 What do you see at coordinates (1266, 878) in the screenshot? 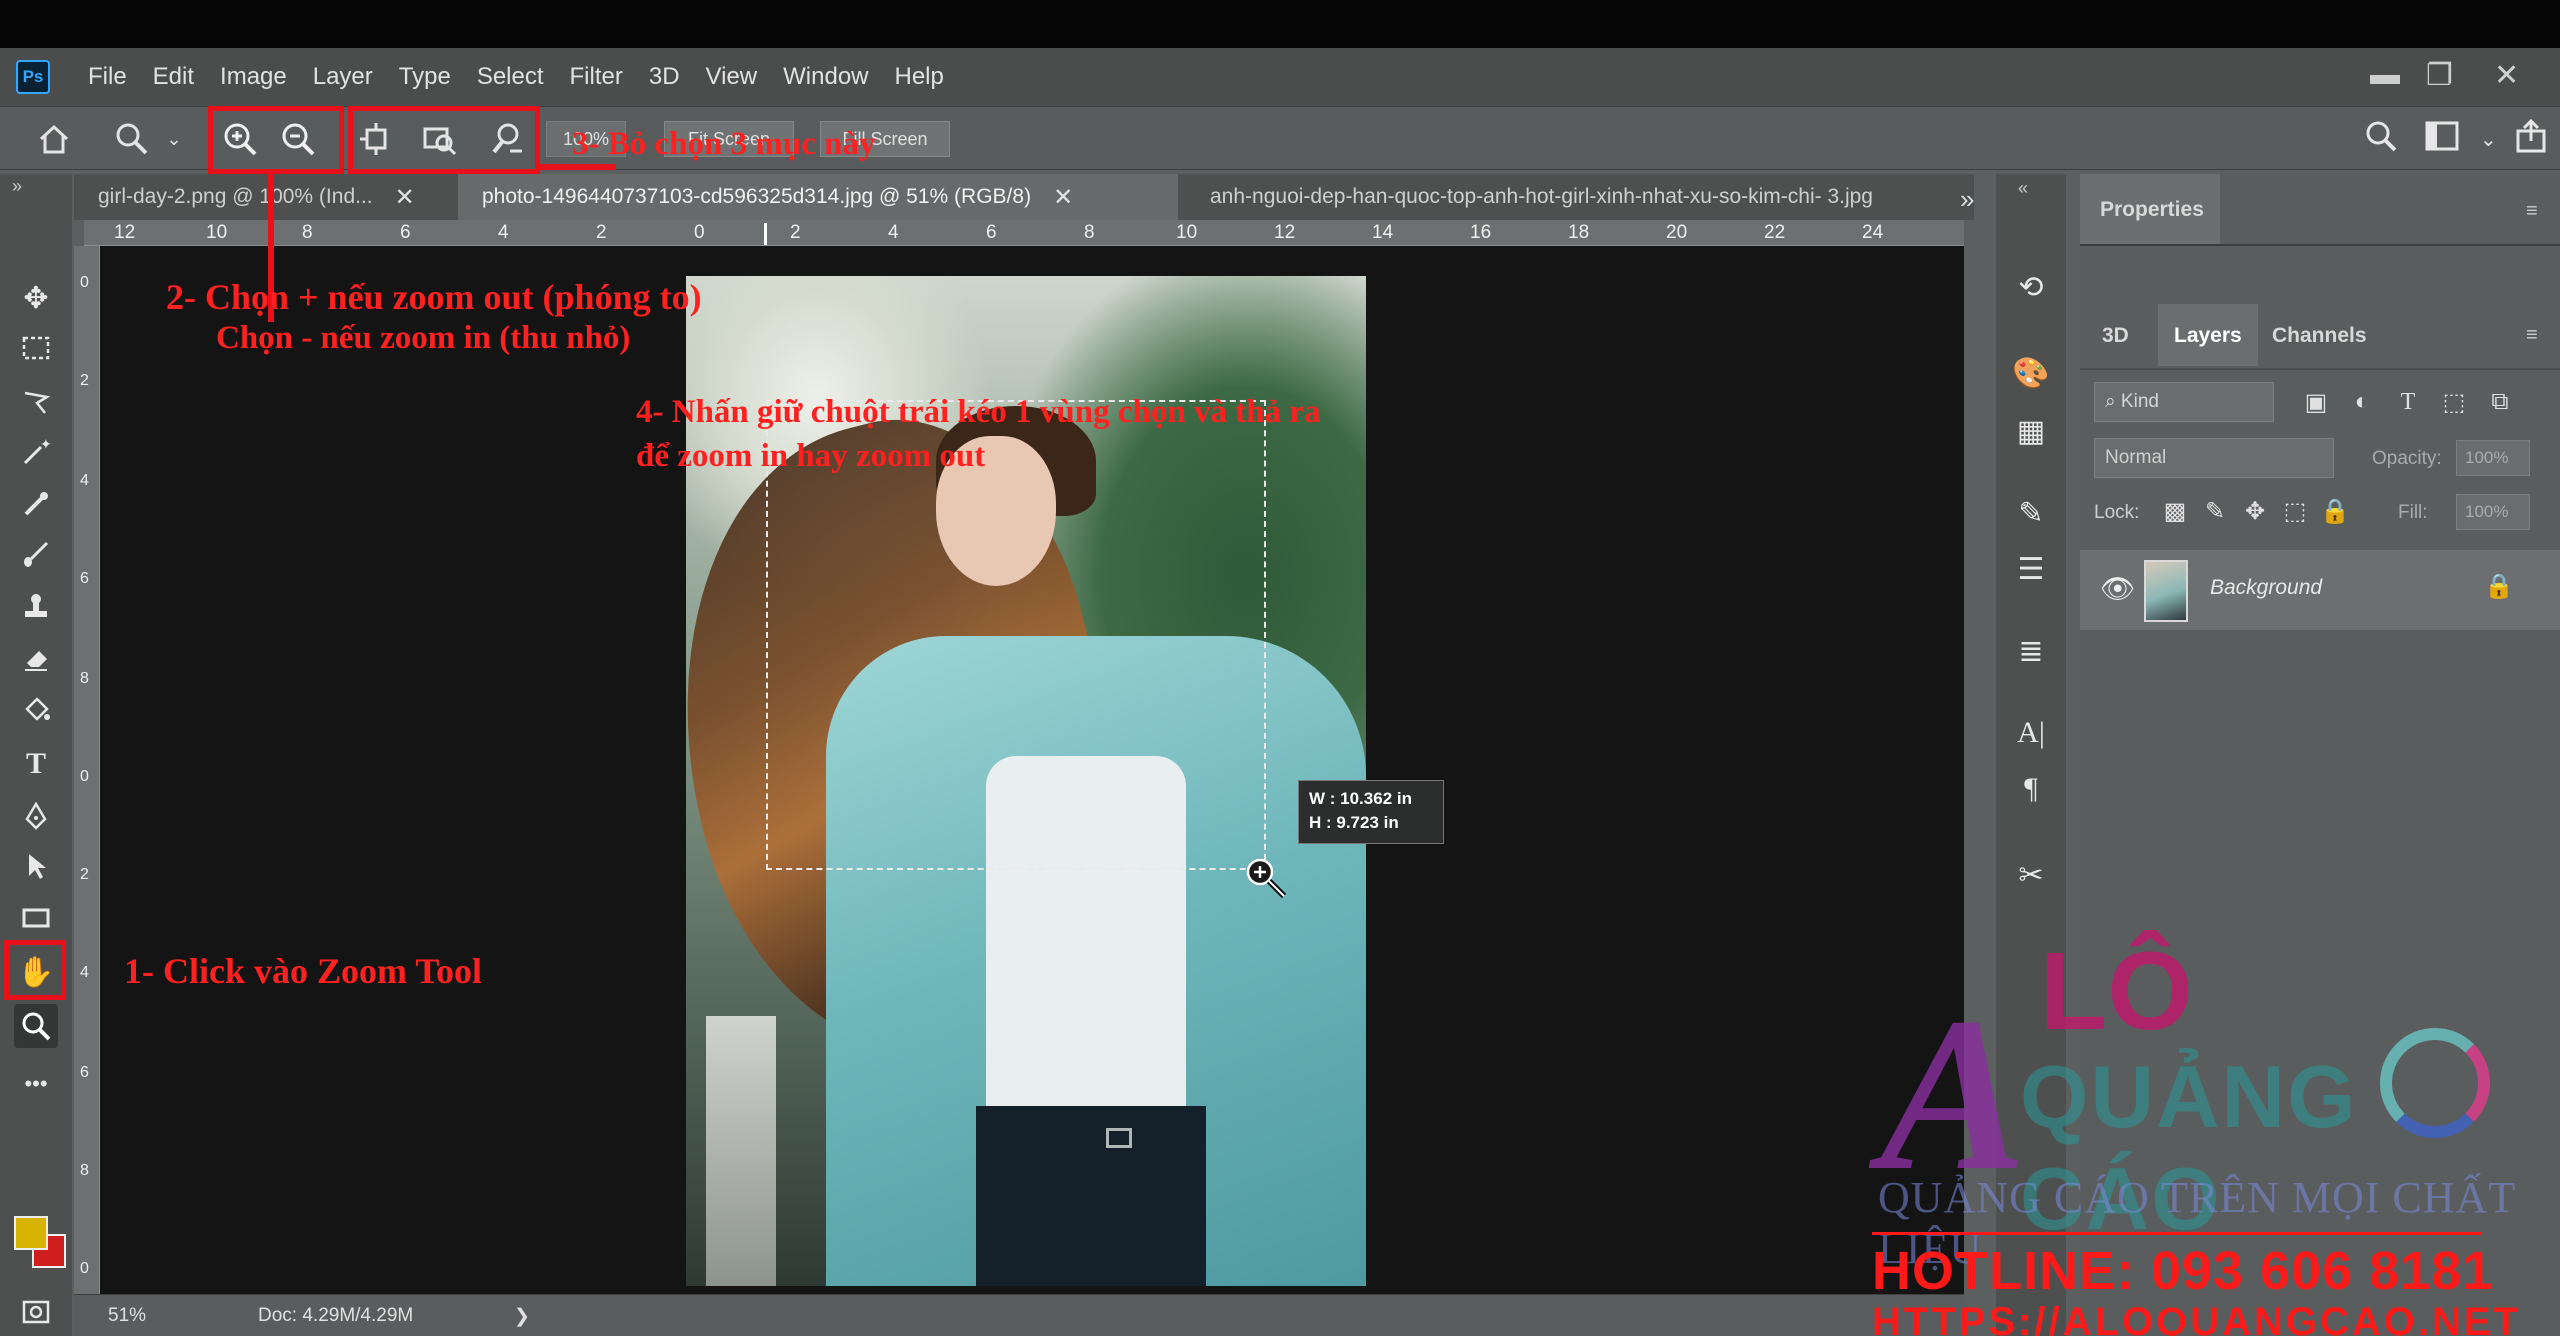
I see `zoom-in-cursor-icon` at bounding box center [1266, 878].